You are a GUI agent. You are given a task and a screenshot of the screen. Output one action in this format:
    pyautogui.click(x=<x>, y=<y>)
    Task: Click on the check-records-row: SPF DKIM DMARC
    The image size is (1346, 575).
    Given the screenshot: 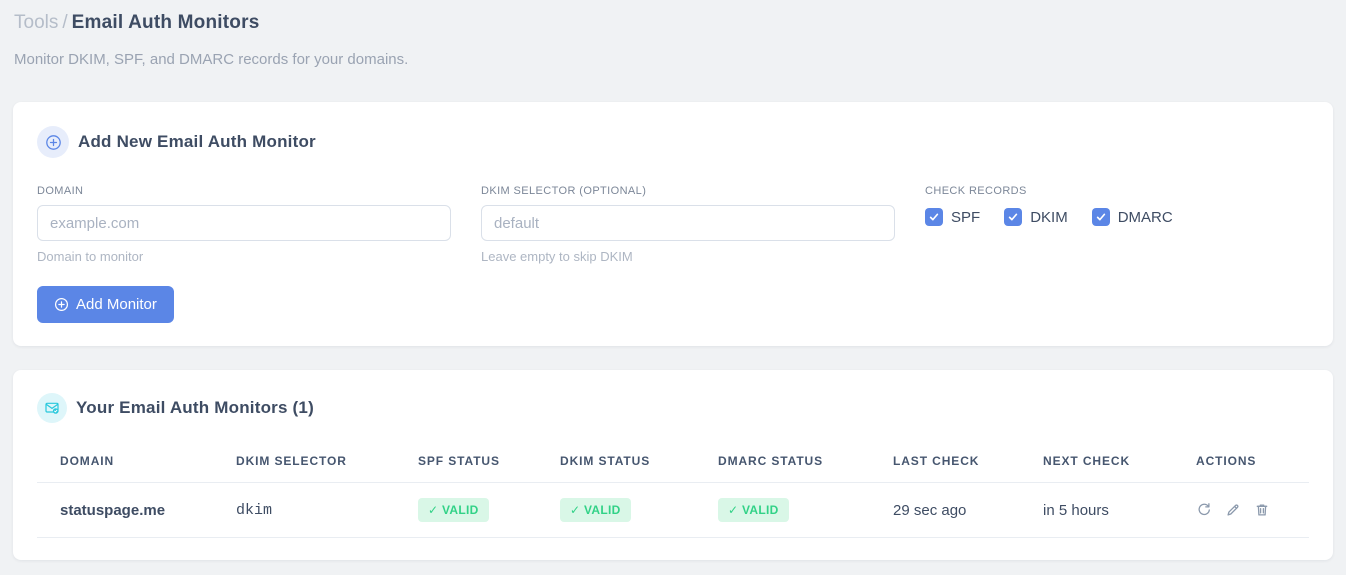 What is the action you would take?
    pyautogui.click(x=1117, y=217)
    